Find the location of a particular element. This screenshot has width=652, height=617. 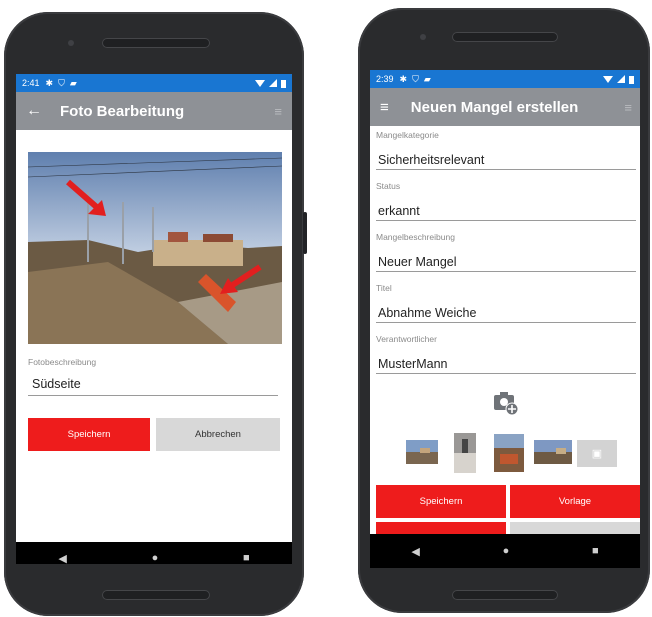

description-label: Fotobeschreibung is located at coordinates (62, 362).